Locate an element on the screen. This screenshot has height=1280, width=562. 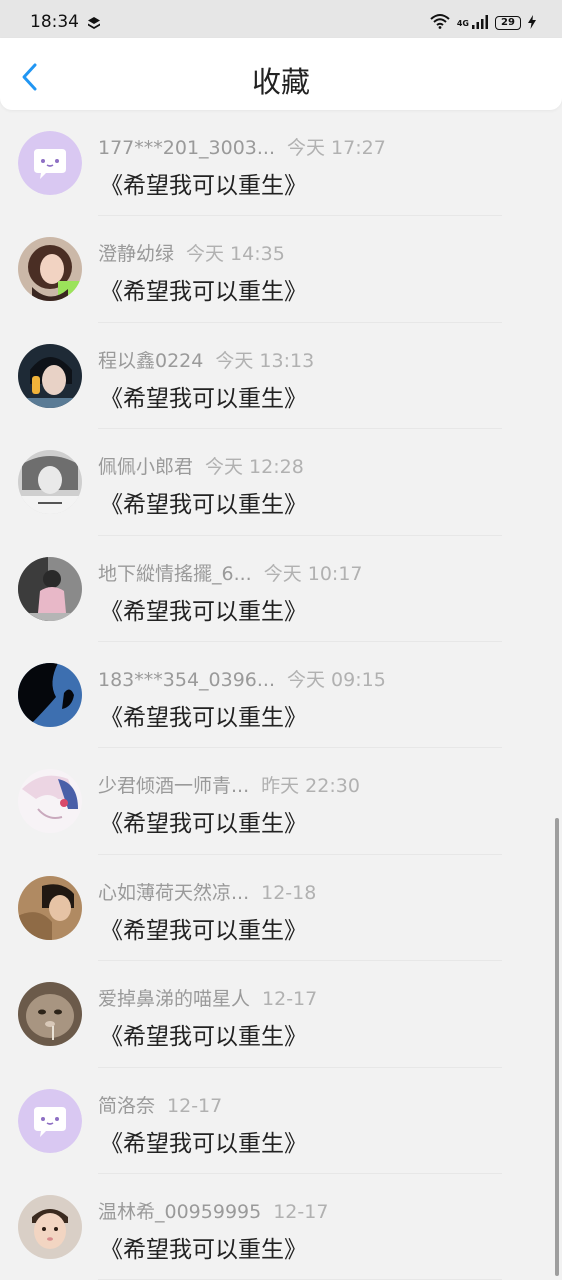
list-item: 少君倾酒一师青... 昨天 22:30 《希望我可以重生》 is located at coordinates (281, 801).